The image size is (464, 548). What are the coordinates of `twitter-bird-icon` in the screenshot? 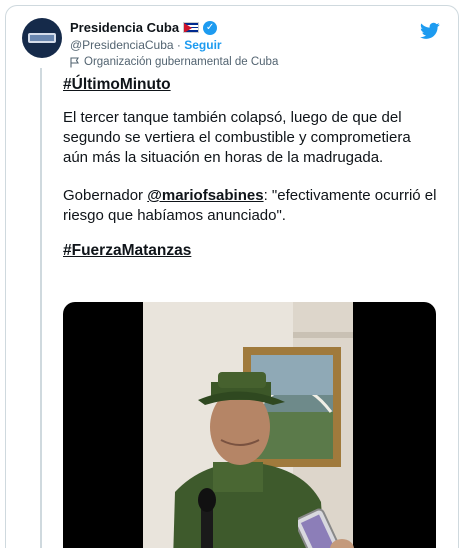 It's located at (430, 31).